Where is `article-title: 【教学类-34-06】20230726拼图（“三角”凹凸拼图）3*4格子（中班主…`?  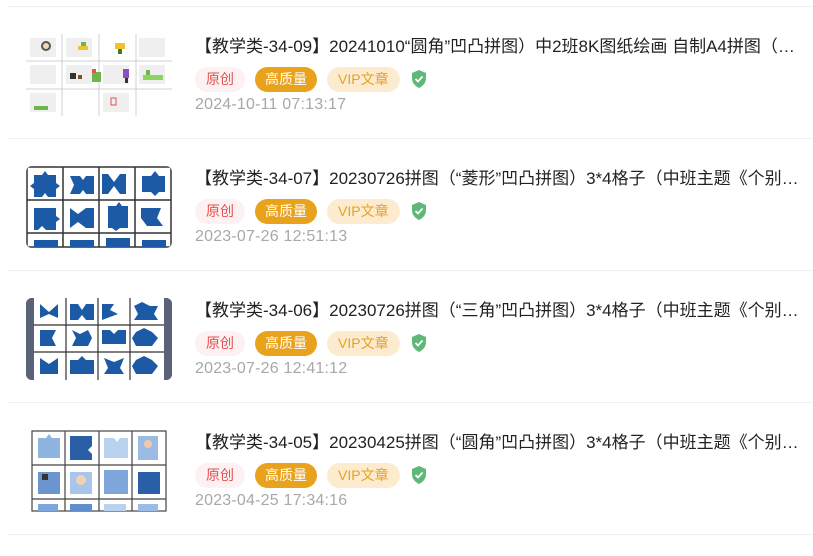
article-title: 【教学类-34-06】20230726拼图（“三角”凹凸拼图）3*4格子（中班主… is located at coordinates (500, 311).